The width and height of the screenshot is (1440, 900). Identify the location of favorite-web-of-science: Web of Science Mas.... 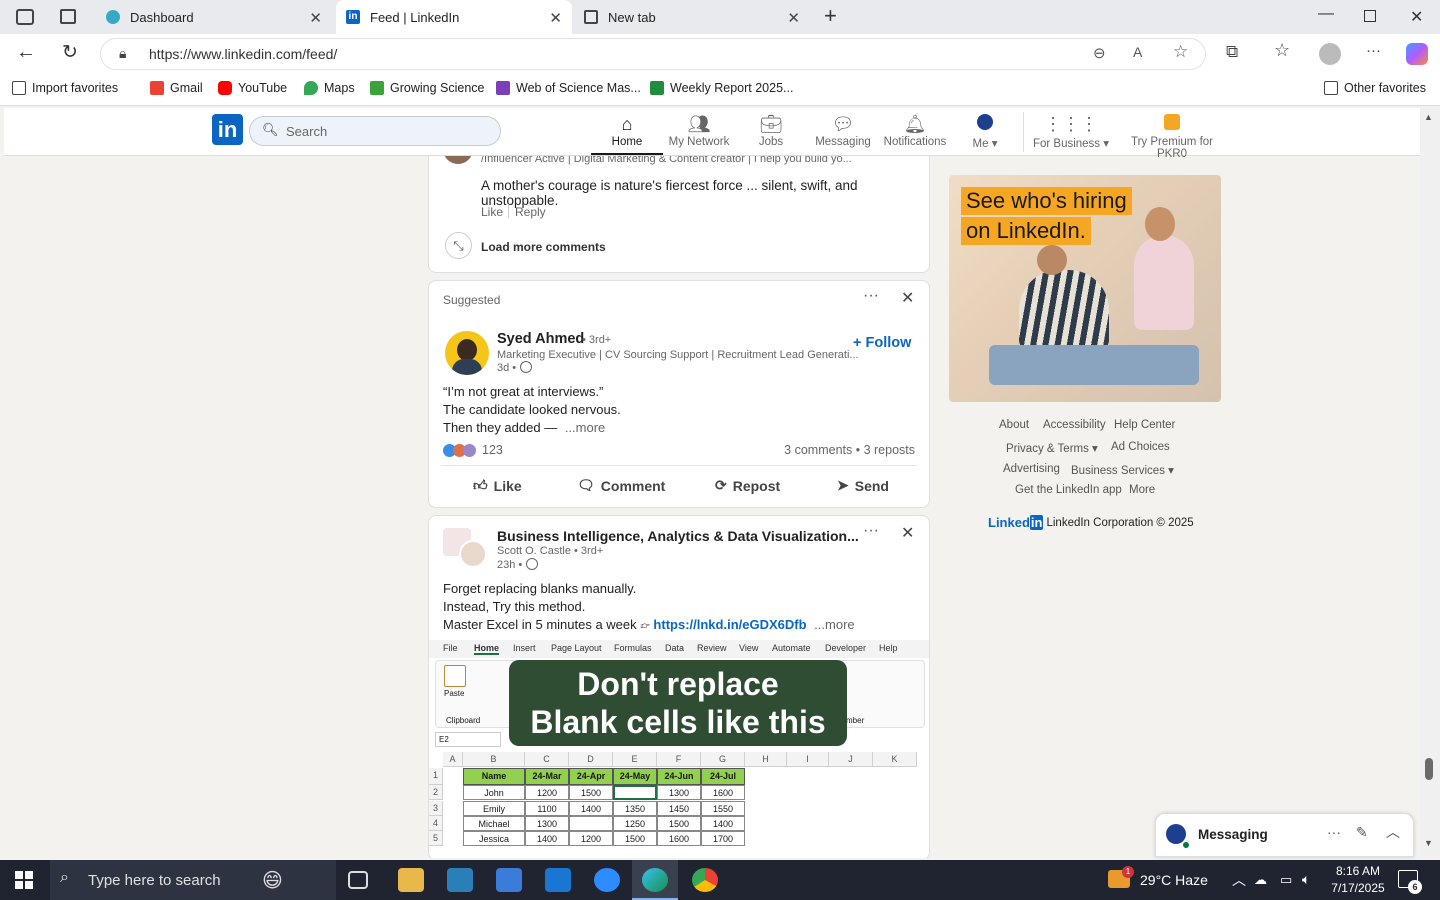
(568, 88).